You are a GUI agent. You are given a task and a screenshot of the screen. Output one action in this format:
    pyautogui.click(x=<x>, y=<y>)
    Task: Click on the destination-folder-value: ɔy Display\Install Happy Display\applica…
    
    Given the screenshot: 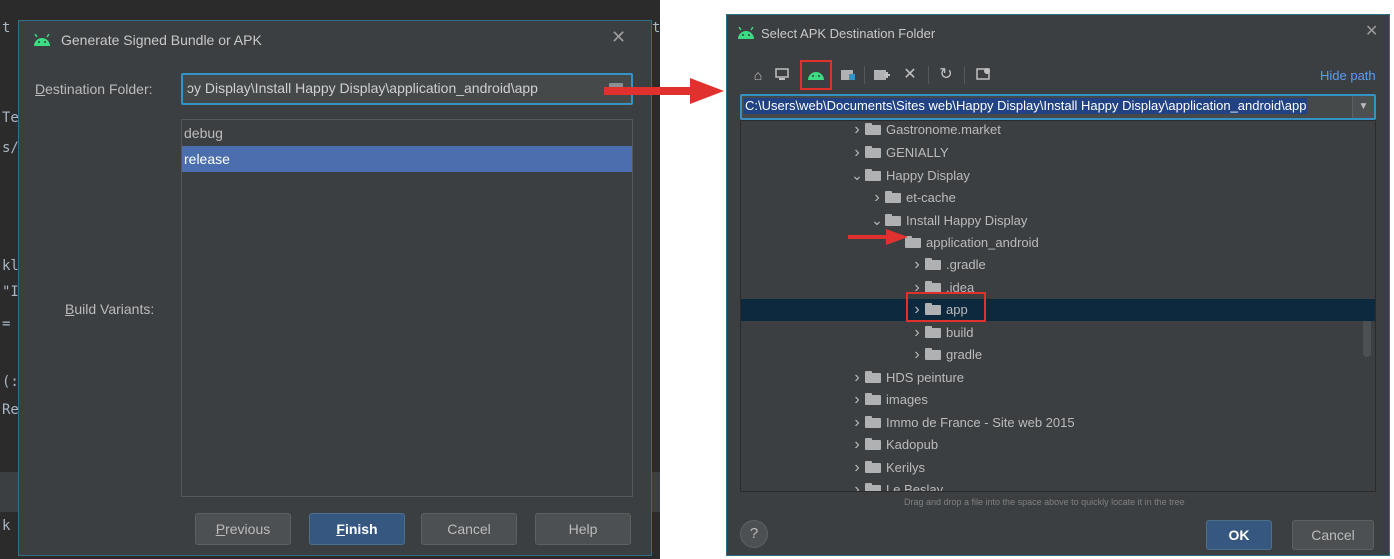 What is the action you would take?
    pyautogui.click(x=362, y=88)
    